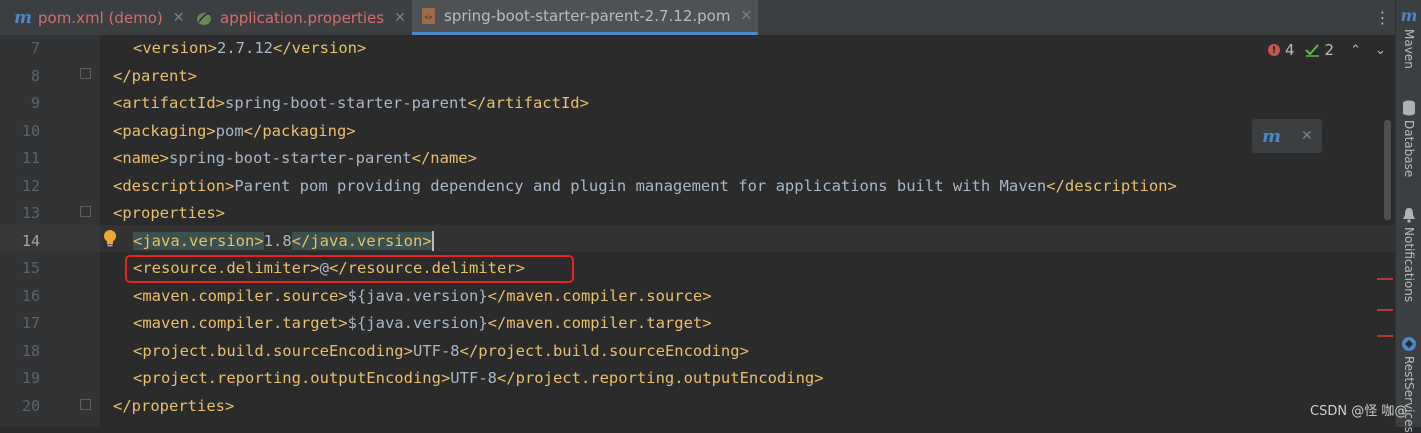 This screenshot has width=1421, height=433. I want to click on tab-application-properties: application.properties ✕, so click(299, 17).